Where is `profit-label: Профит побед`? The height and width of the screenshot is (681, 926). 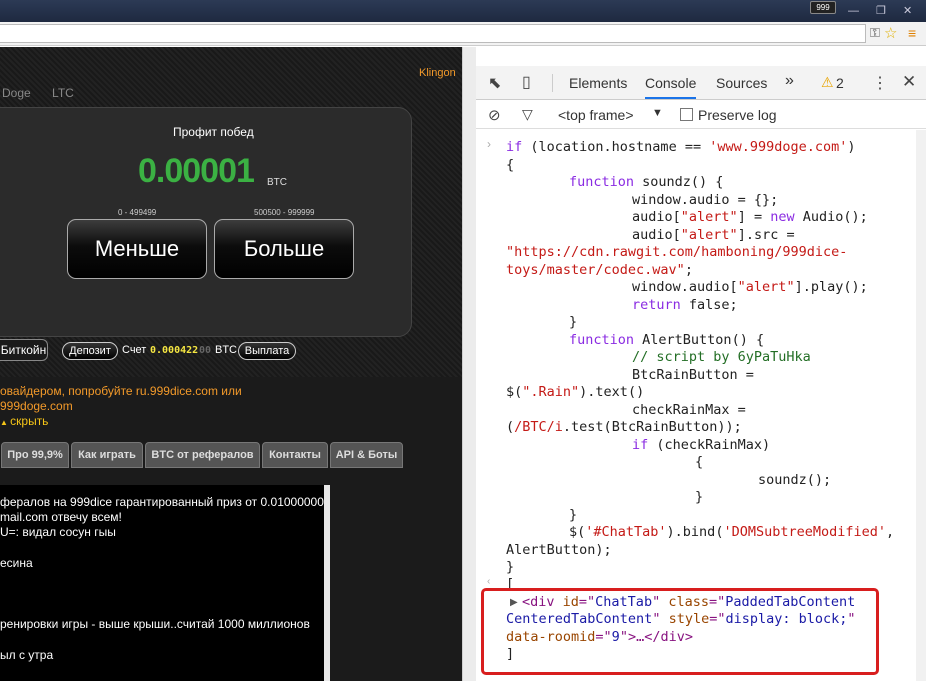
profit-label: Профит побед is located at coordinates (213, 132).